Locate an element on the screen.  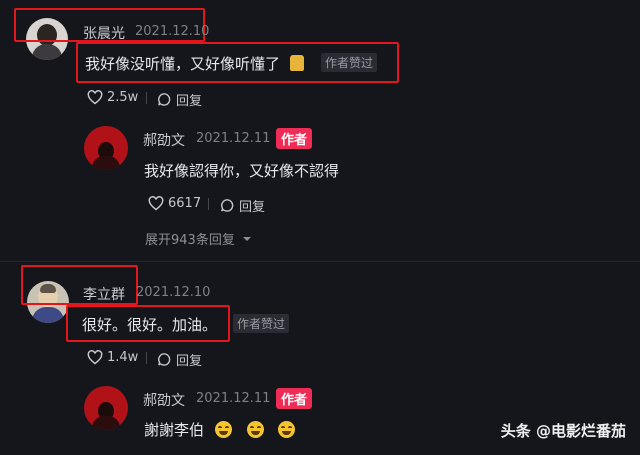
like-button: 6617 is located at coordinates (174, 203).